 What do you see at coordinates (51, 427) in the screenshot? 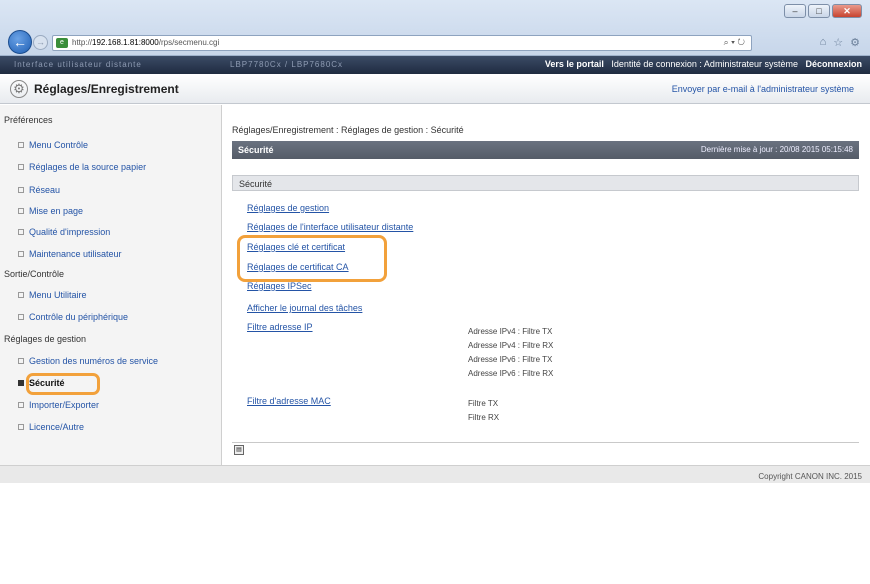
I see `sidebar-item-licence-autre: Licence/Autre` at bounding box center [51, 427].